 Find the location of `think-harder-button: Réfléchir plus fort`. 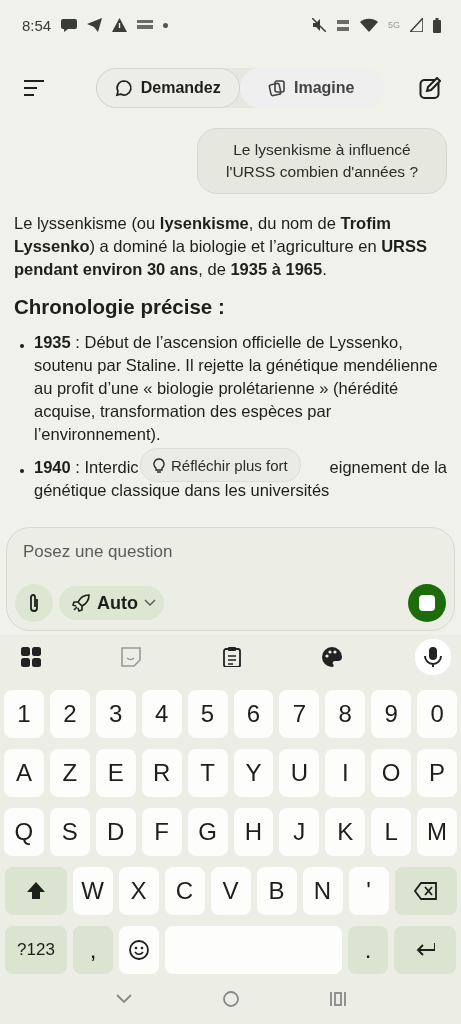

think-harder-button: Réfléchir plus fort is located at coordinates (220, 465).